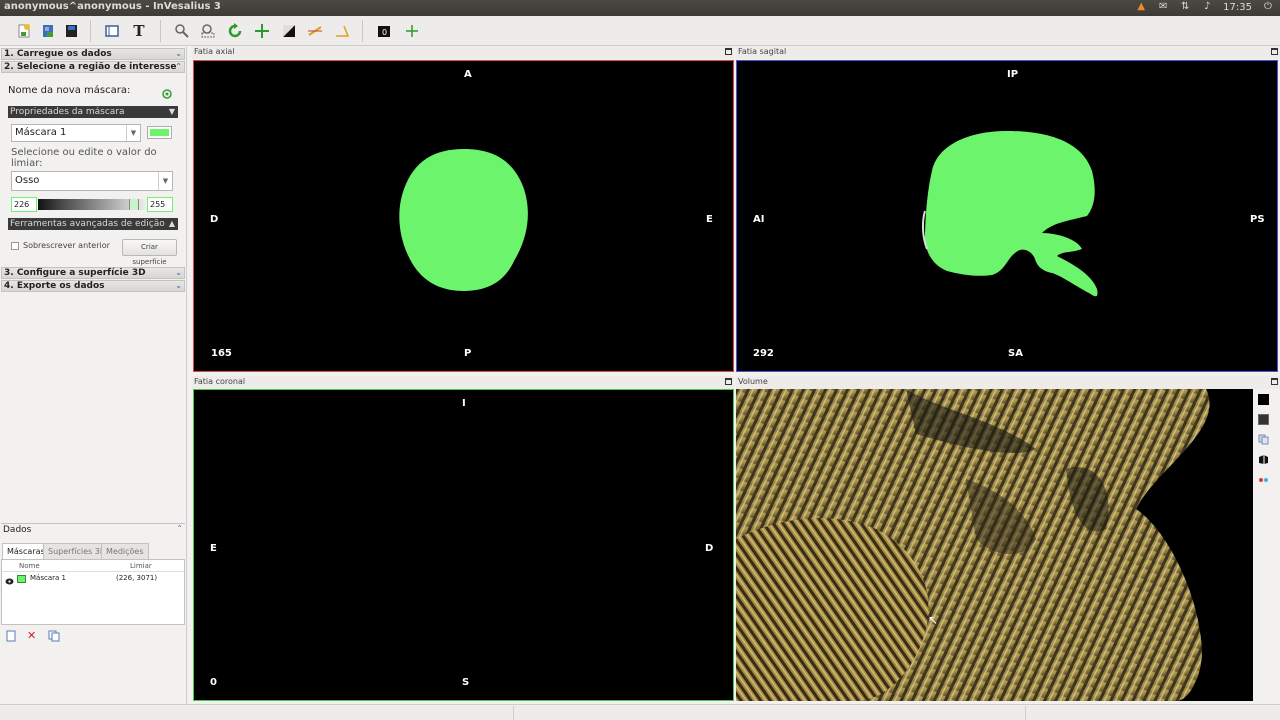 The width and height of the screenshot is (1280, 720). Describe the element at coordinates (11, 636) in the screenshot. I see `new-mask-file-icon` at that location.